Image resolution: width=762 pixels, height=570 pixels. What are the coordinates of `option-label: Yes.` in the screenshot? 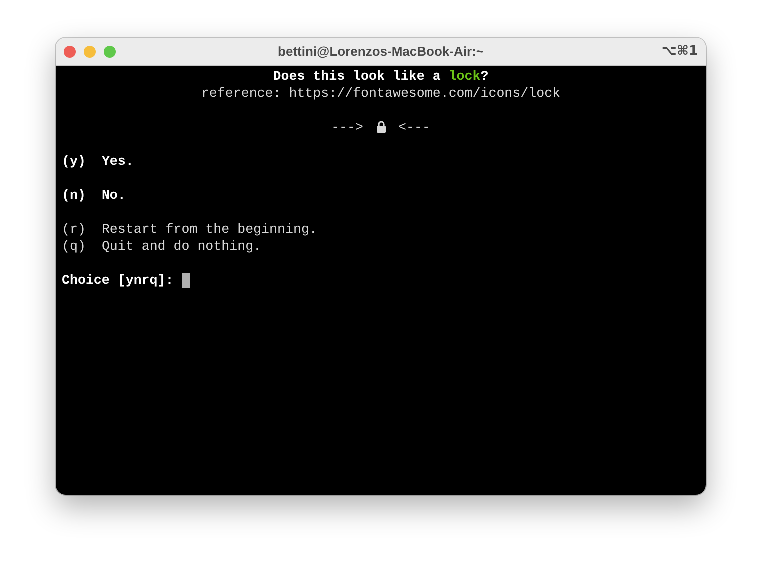 It's located at (118, 161).